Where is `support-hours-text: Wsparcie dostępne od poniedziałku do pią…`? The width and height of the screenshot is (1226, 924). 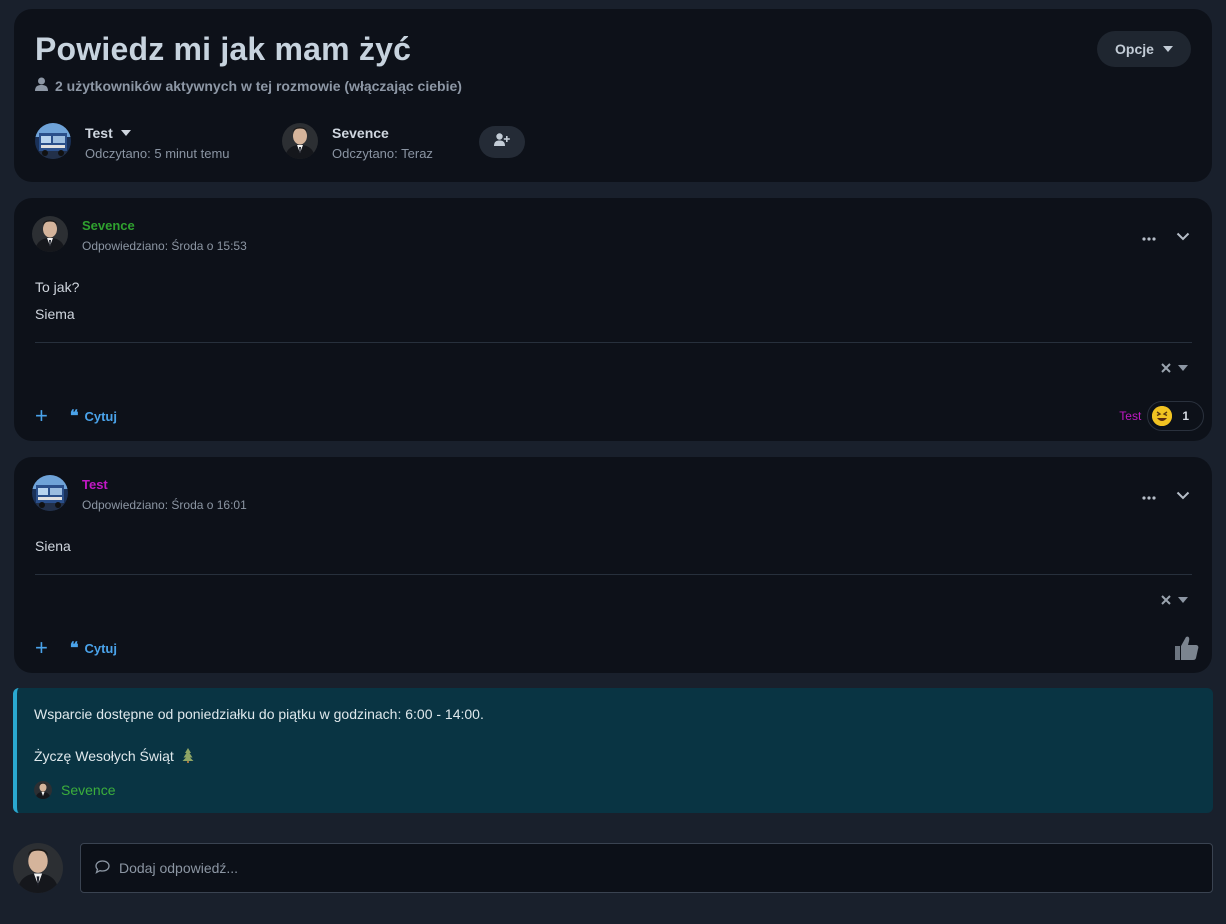 support-hours-text: Wsparcie dostępne od poniedziałku do pią… is located at coordinates (259, 714).